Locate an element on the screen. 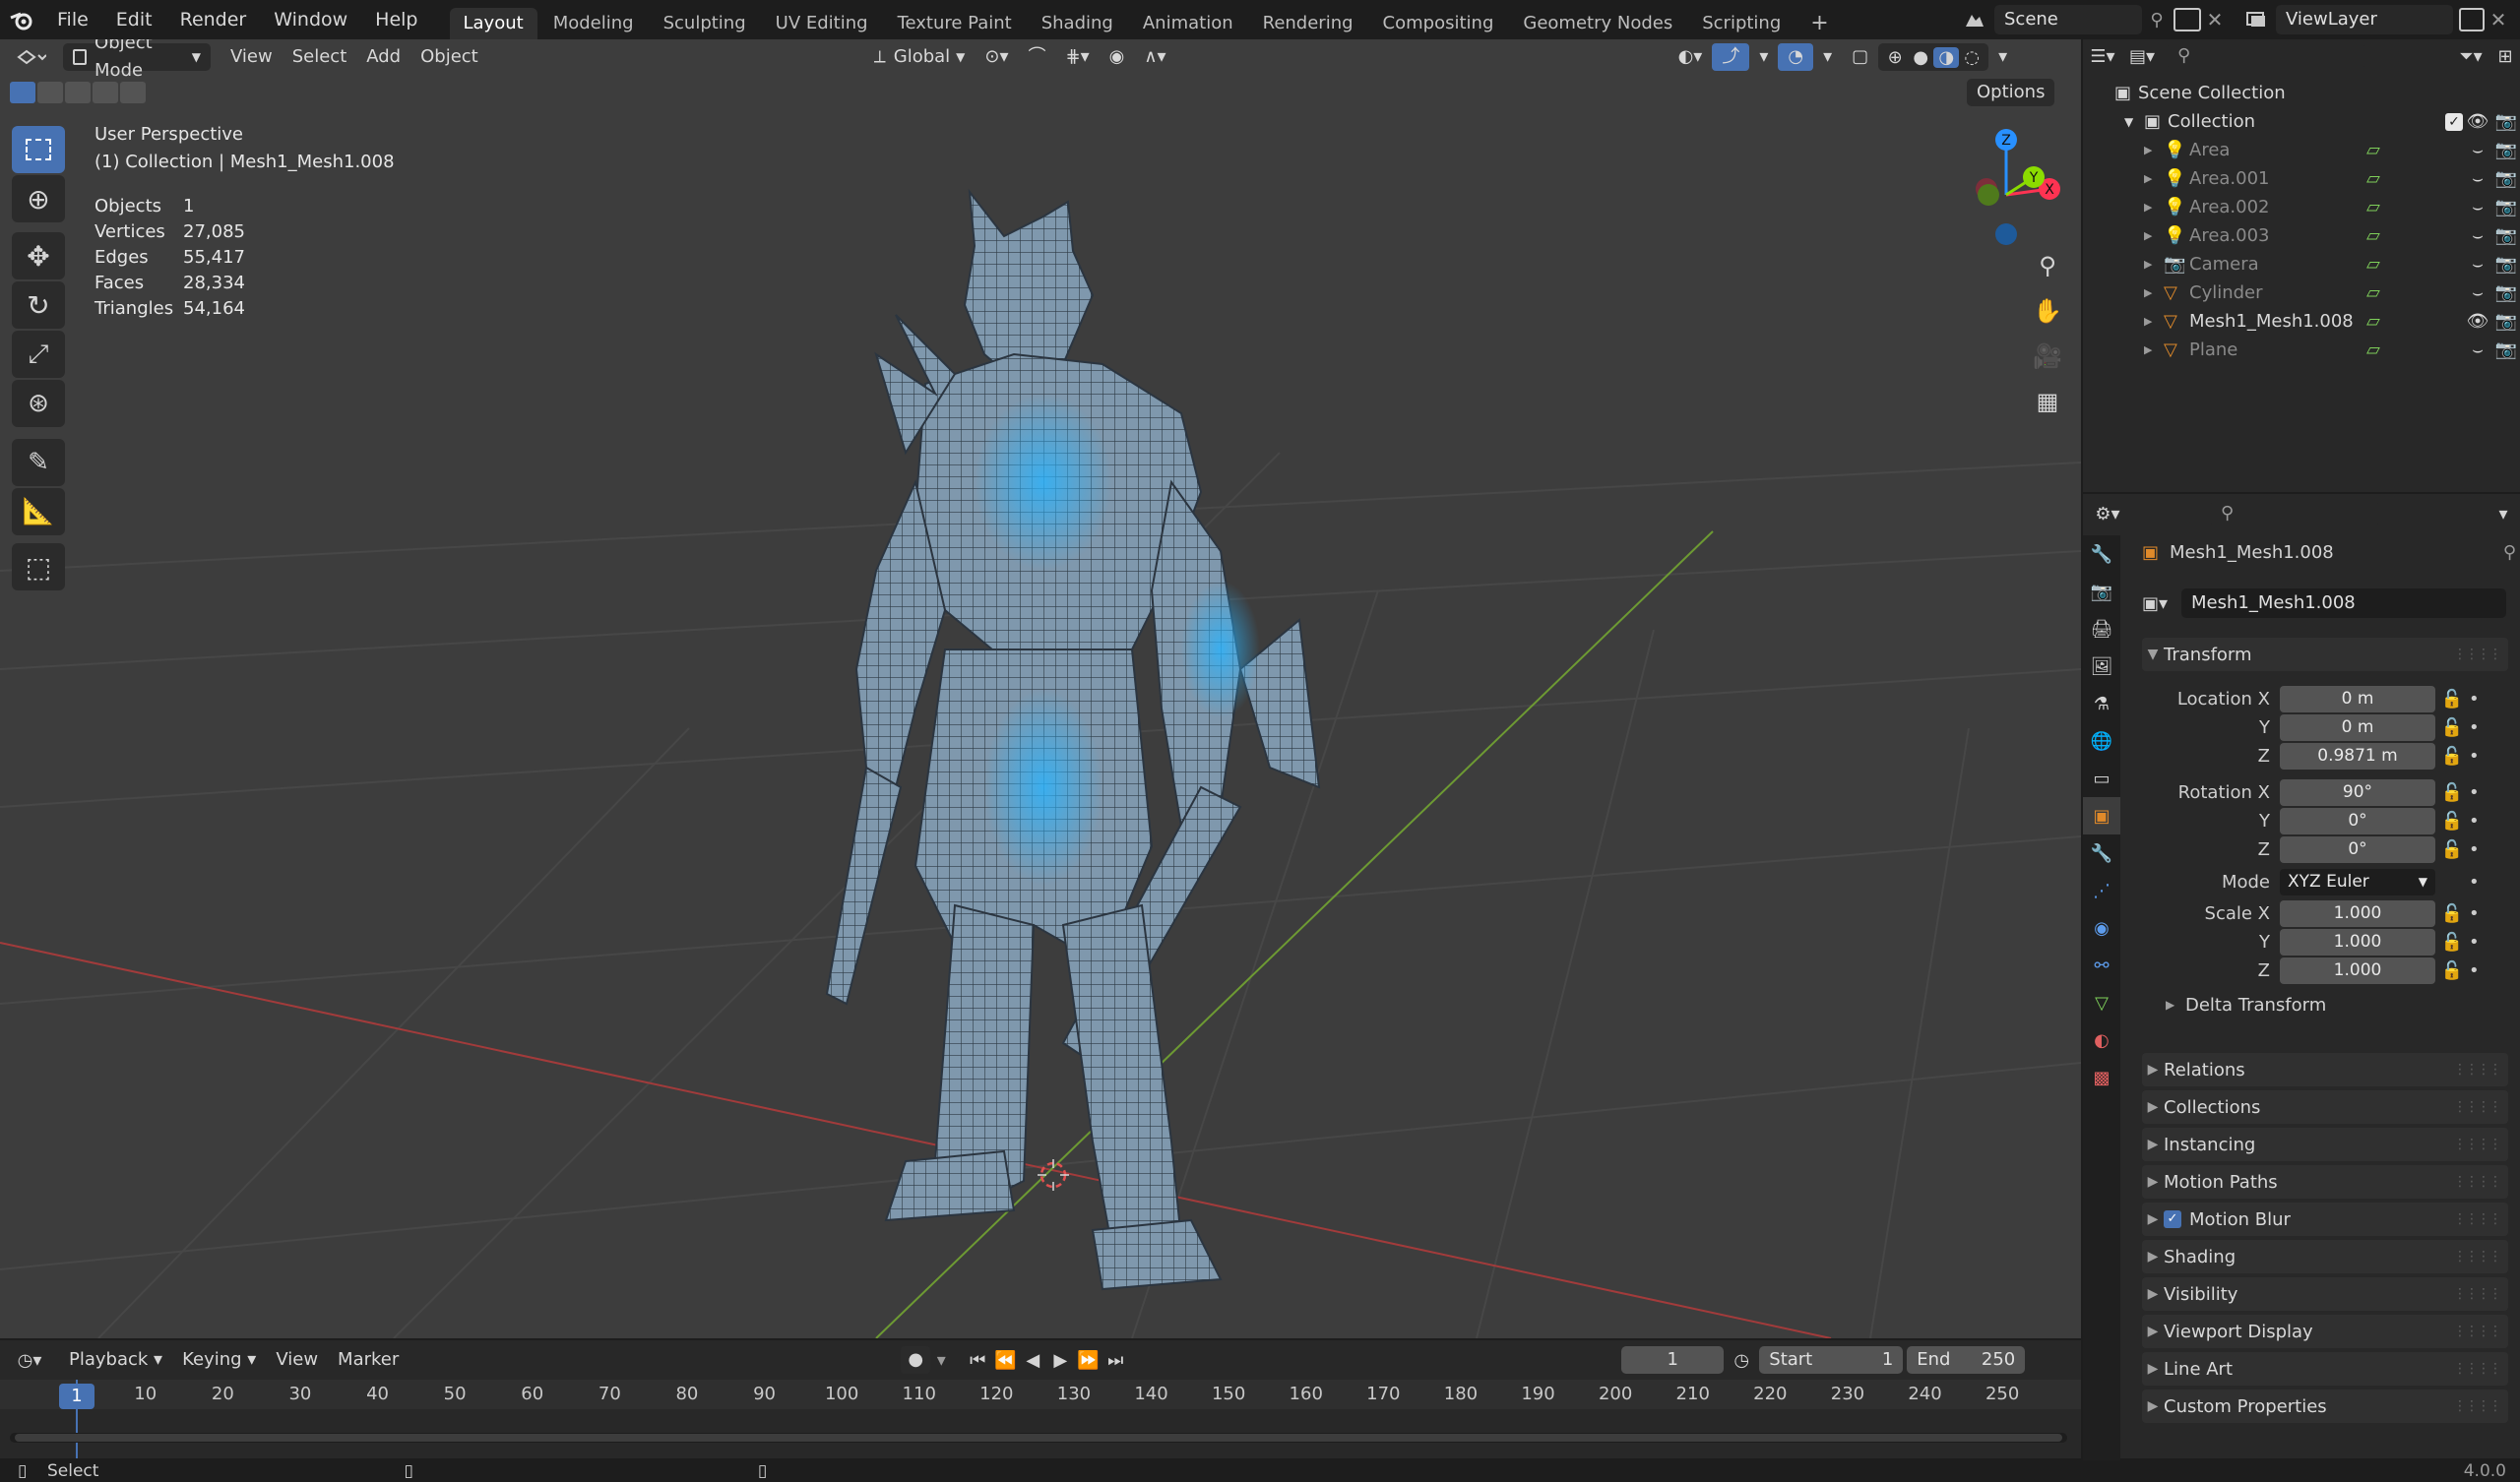  rotation-y-field: 0° is located at coordinates (2357, 821).